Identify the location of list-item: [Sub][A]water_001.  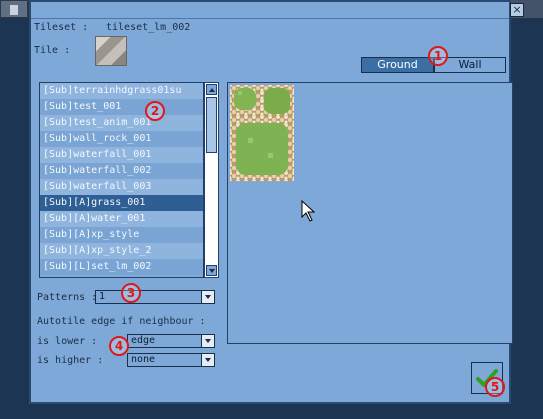
(121, 219).